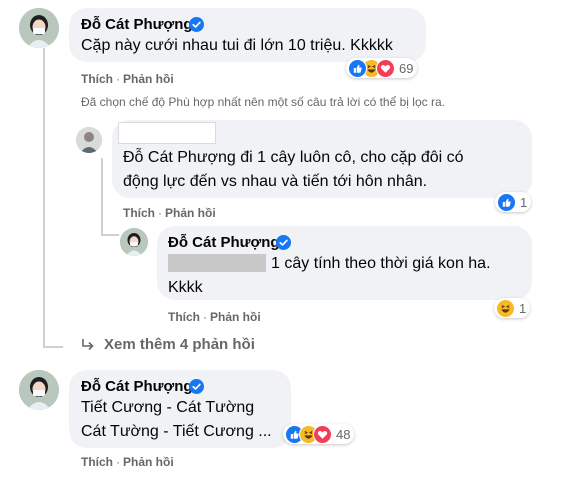  I want to click on thread-line-reply1, so click(102, 197).